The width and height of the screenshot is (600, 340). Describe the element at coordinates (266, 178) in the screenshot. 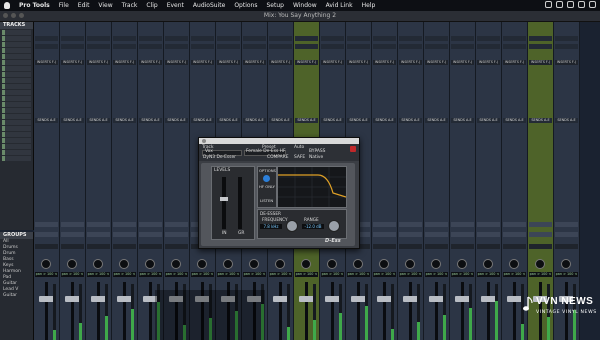

I see `hf-only-toggle` at that location.